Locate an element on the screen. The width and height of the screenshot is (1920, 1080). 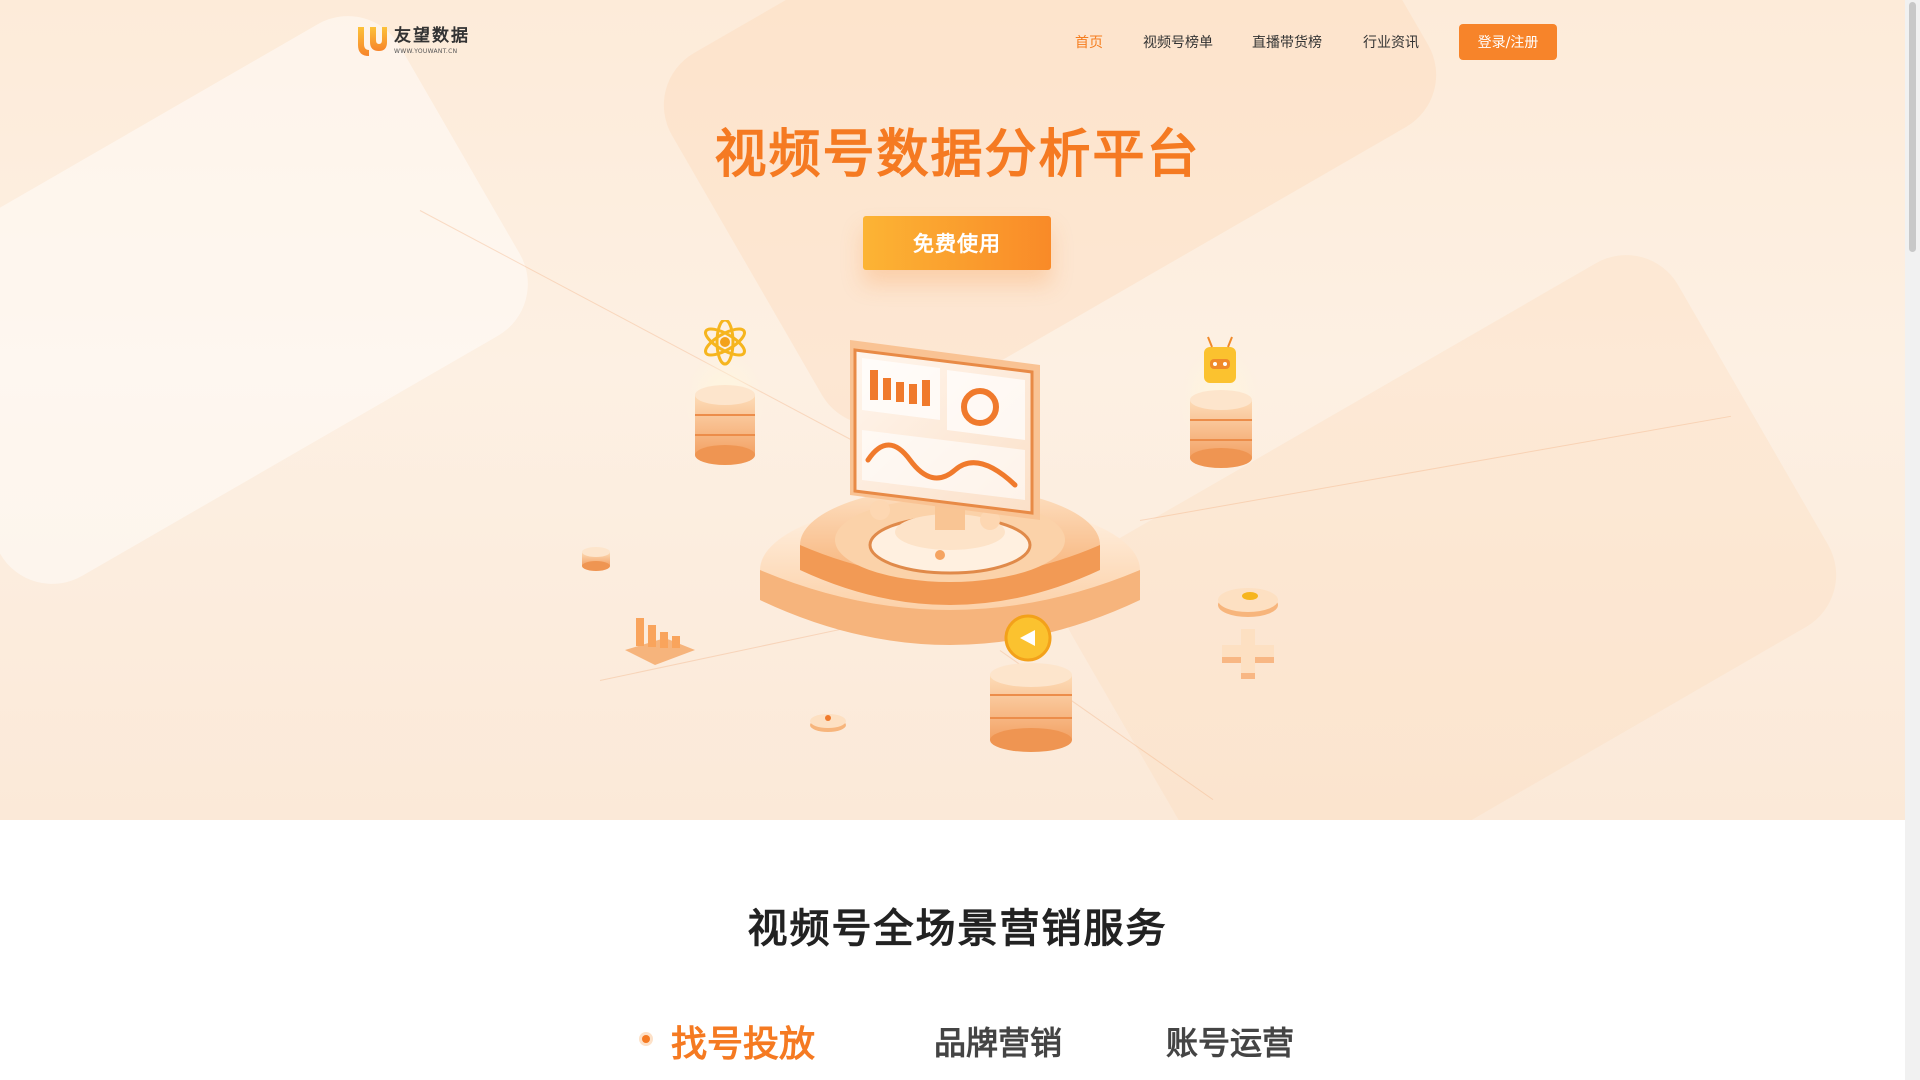
tab-account-operations: 账号运营 is located at coordinates (1230, 1041).